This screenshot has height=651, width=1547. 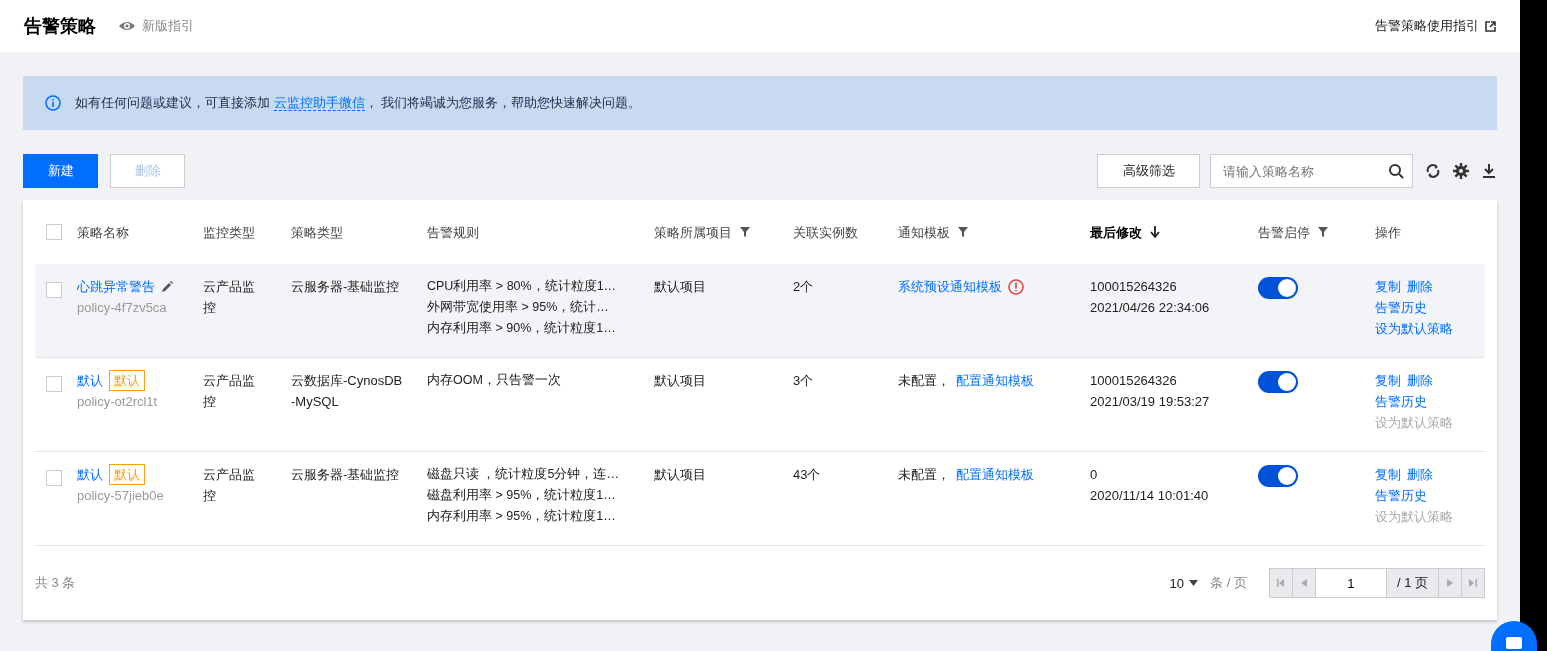 What do you see at coordinates (1148, 171) in the screenshot?
I see `advanced-filter-button: 高级筛选` at bounding box center [1148, 171].